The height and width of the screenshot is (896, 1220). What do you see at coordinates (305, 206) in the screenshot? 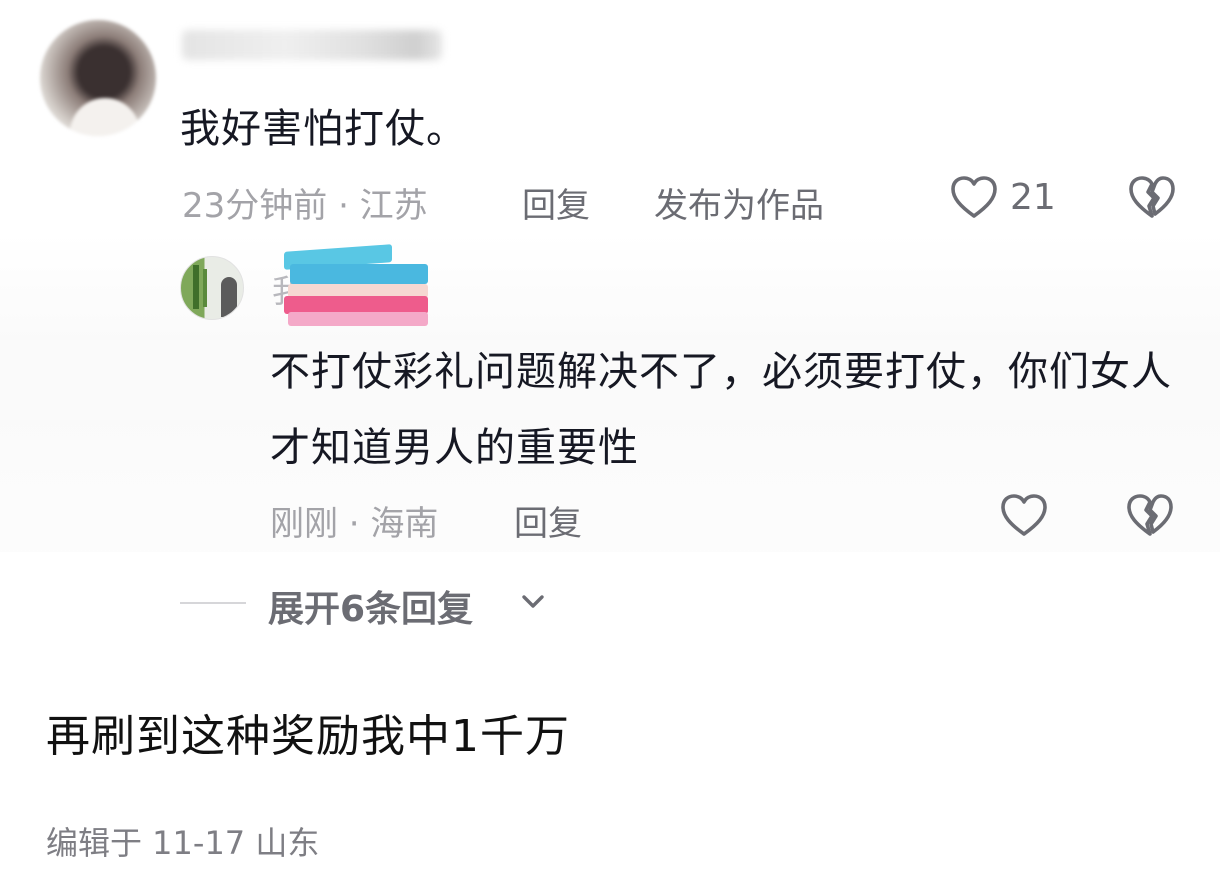
I see `comment-time-location: 23分钟前 · 江苏` at bounding box center [305, 206].